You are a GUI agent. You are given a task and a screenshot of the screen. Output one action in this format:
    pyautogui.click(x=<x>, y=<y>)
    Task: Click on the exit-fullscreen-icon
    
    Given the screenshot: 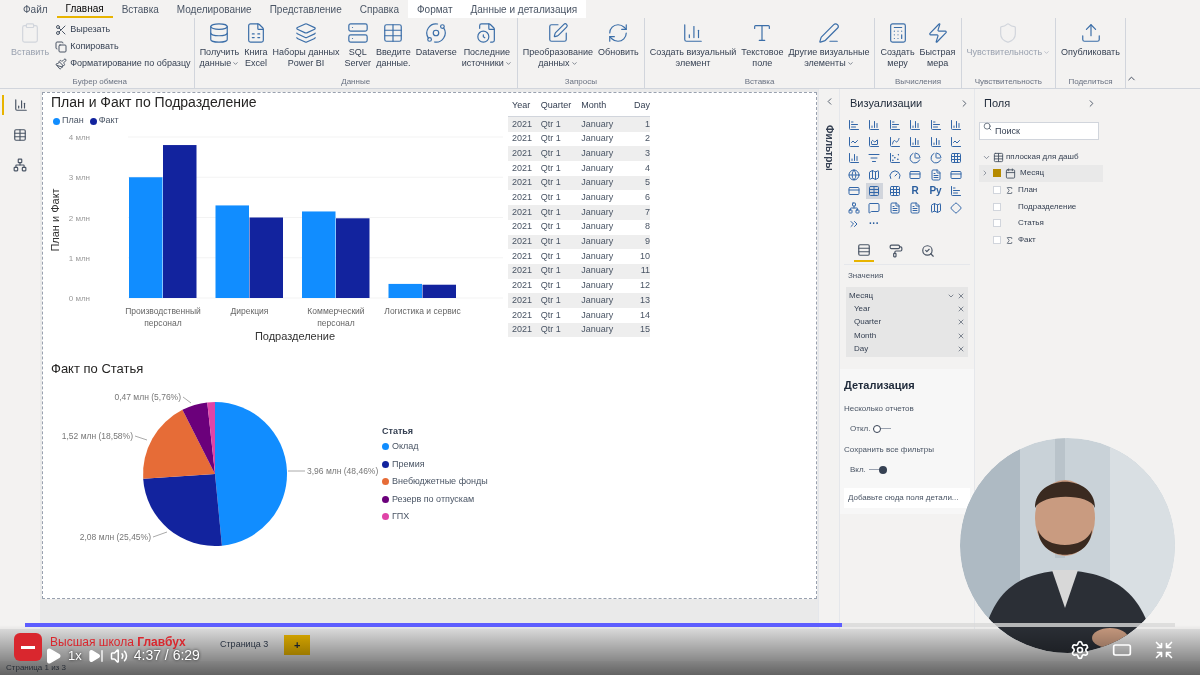 What is the action you would take?
    pyautogui.click(x=1164, y=650)
    